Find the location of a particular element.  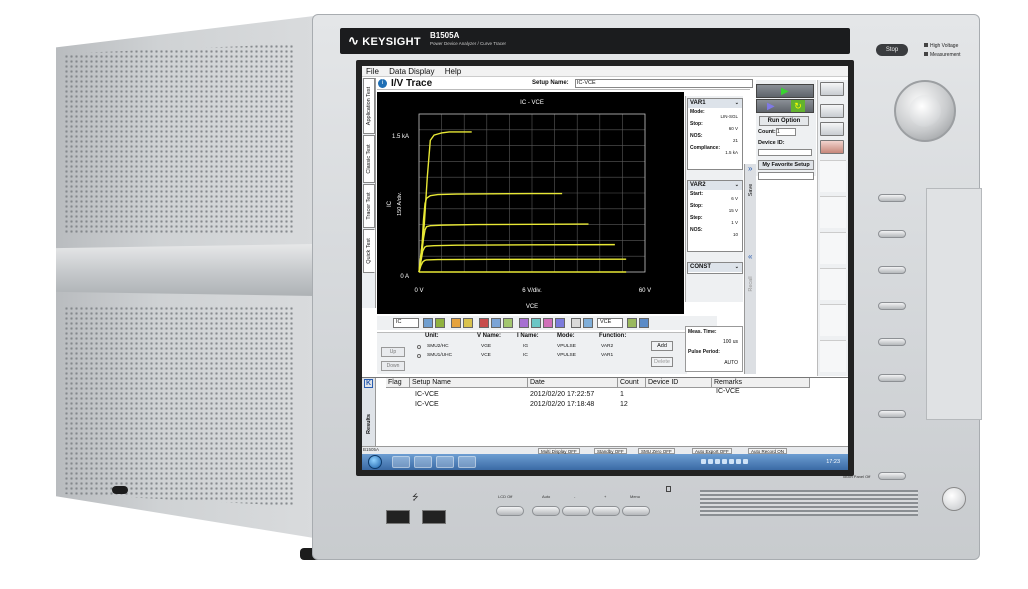

col-flag: Flag is located at coordinates (398, 383).